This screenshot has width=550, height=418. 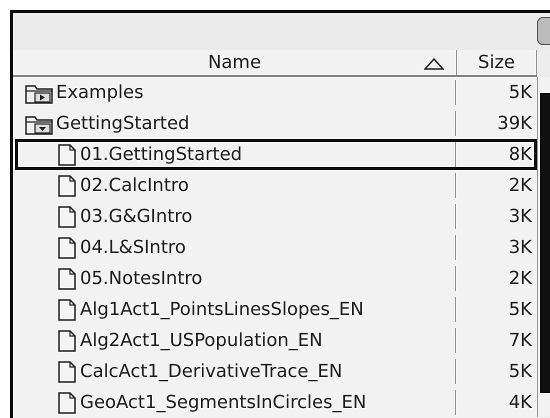 I want to click on file-row: 05.NotesIntro 2K, so click(x=276, y=278).